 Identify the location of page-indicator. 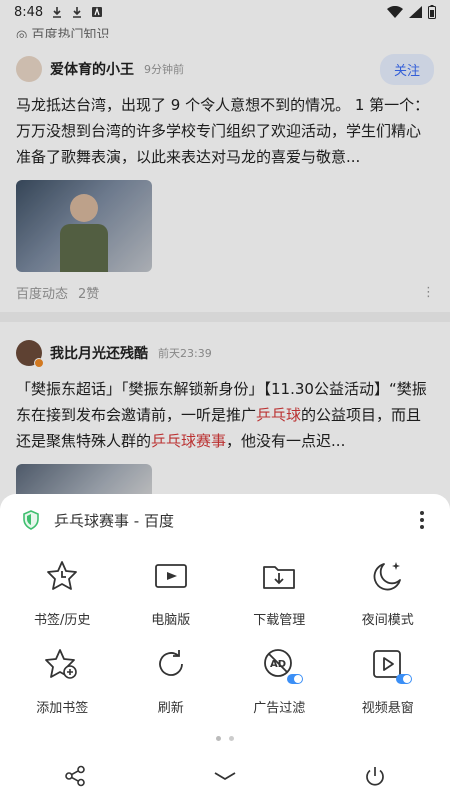
(225, 738).